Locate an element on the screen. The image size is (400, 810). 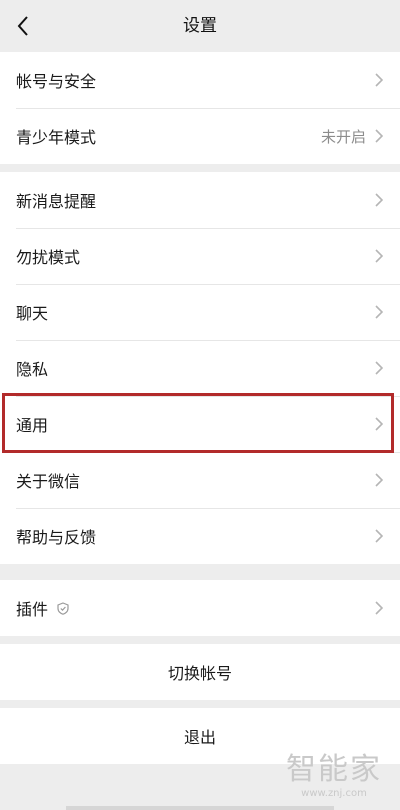
home-indicator is located at coordinates (200, 808).